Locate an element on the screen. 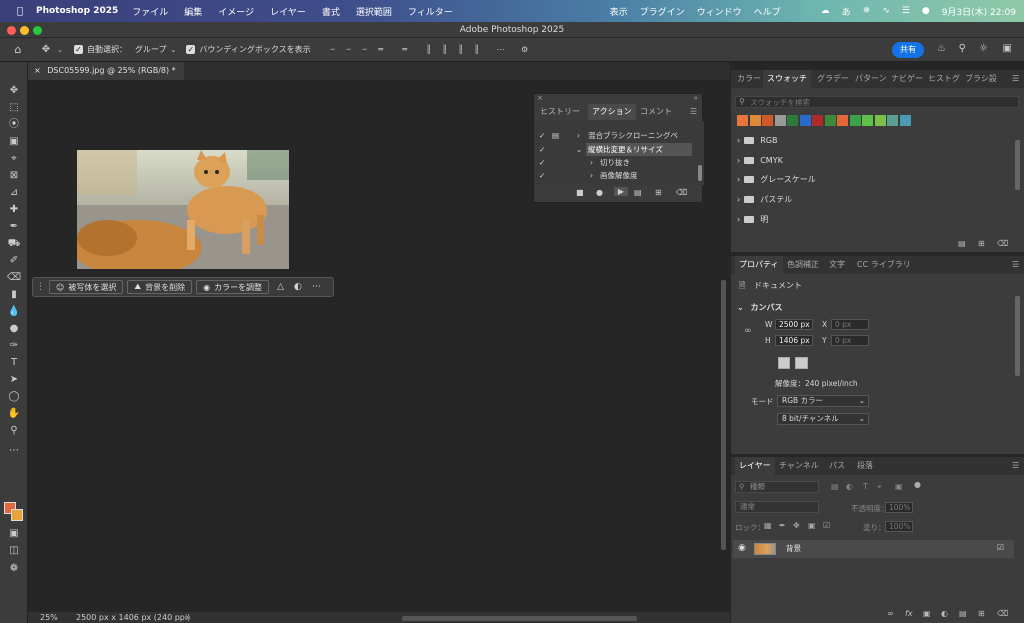 The height and width of the screenshot is (623, 1024). control-center-icon: ☰ is located at coordinates (906, 11).